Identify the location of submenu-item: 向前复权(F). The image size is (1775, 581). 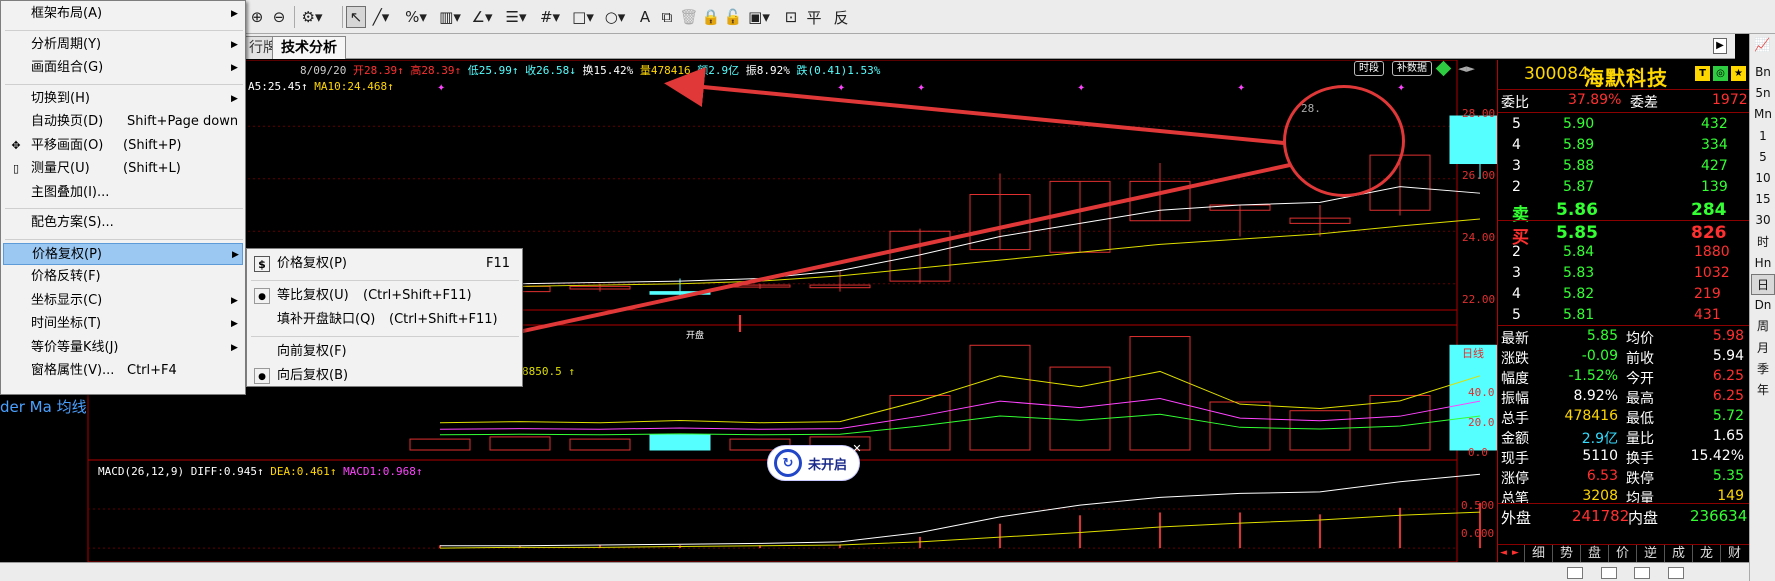
(384, 352).